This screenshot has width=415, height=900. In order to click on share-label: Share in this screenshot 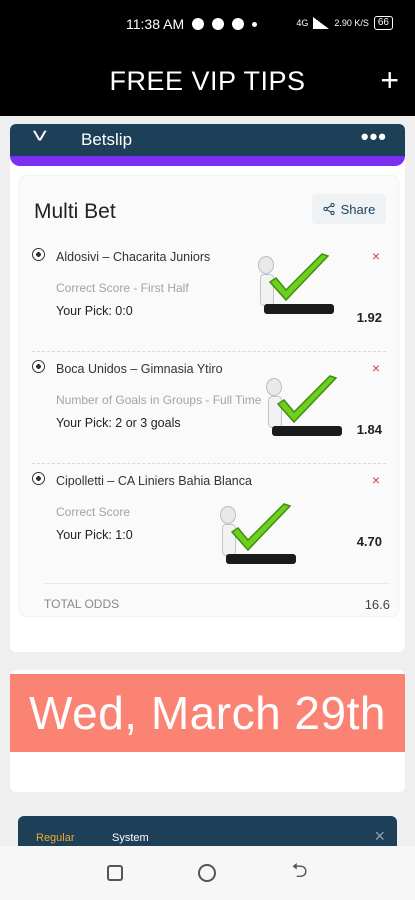, I will do `click(358, 209)`.